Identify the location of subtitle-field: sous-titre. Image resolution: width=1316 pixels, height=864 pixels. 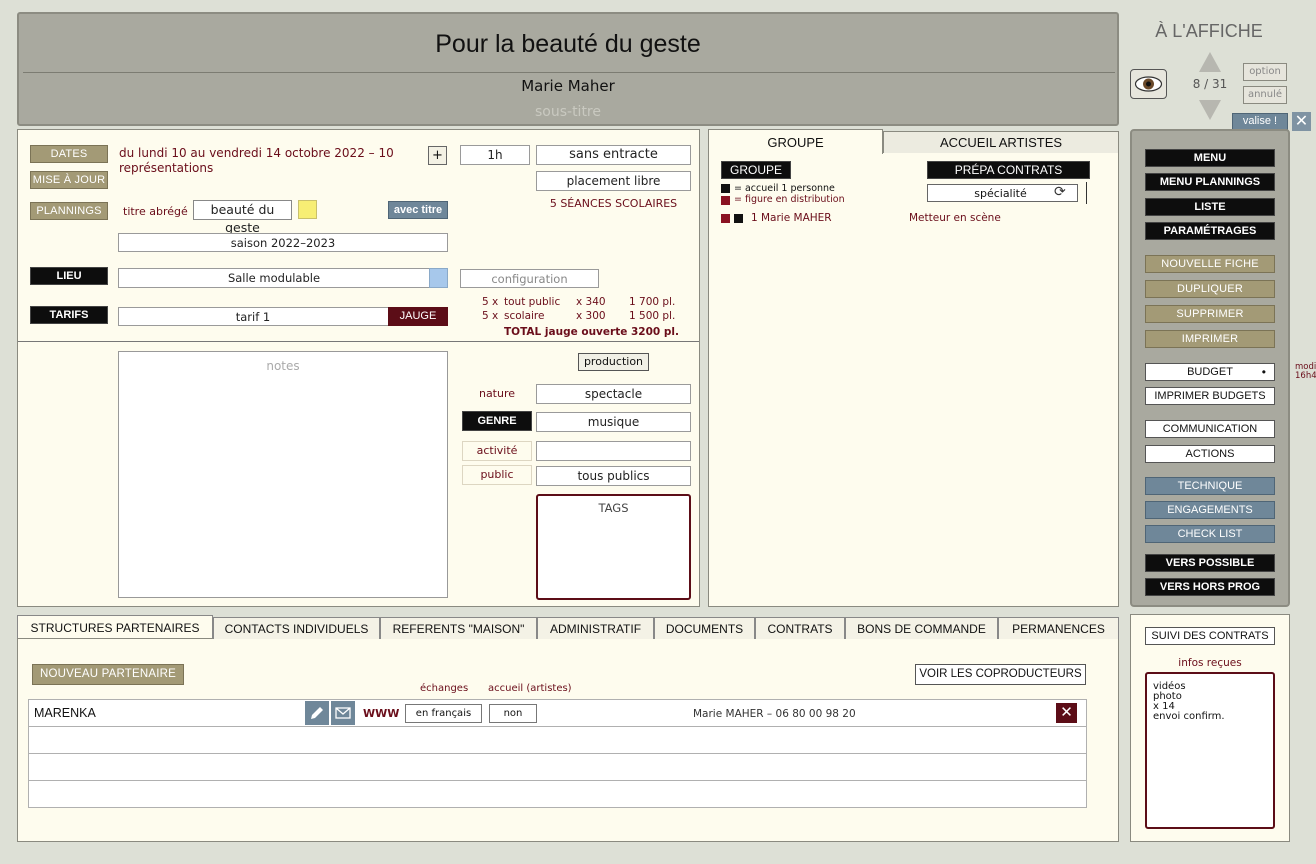
(568, 112).